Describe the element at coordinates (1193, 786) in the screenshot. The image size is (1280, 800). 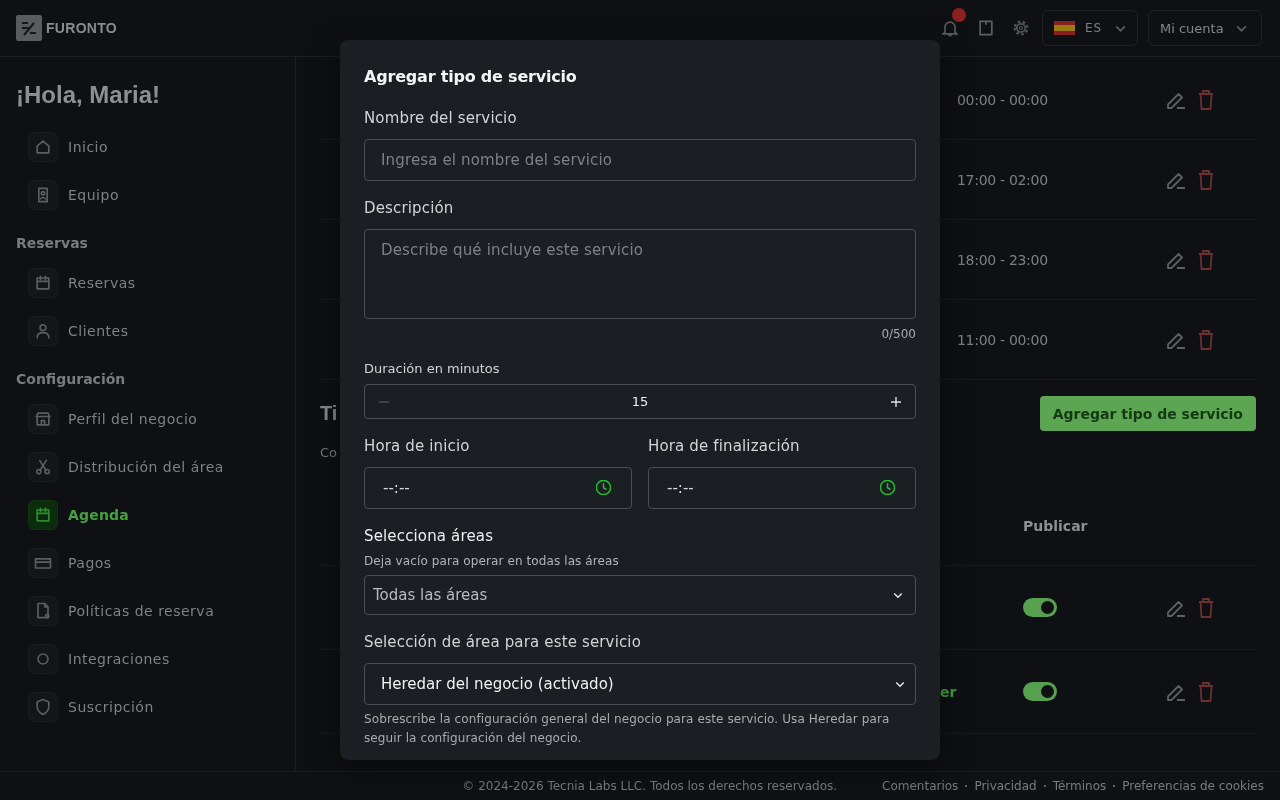
I see `footer-link: Preferencias de cookies` at that location.